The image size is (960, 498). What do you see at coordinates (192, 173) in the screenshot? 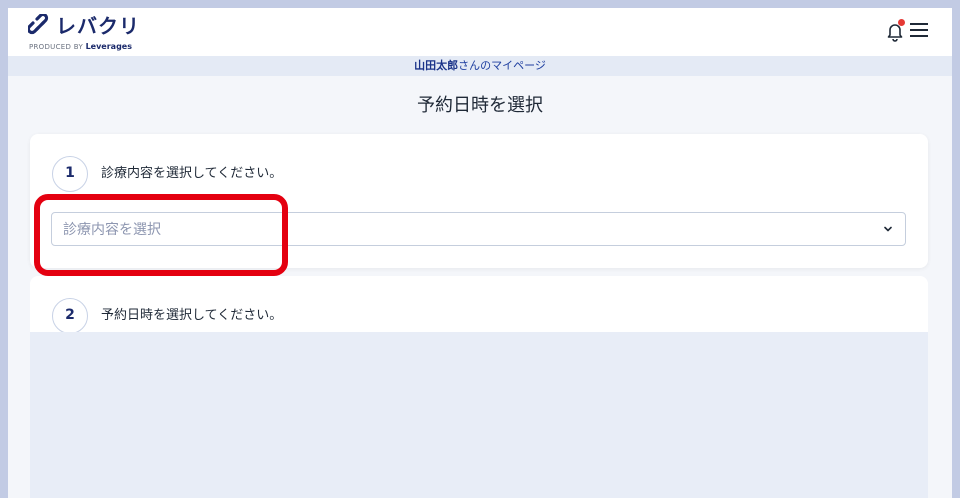
I see `step-label-1: 診療内容を選択してください。` at bounding box center [192, 173].